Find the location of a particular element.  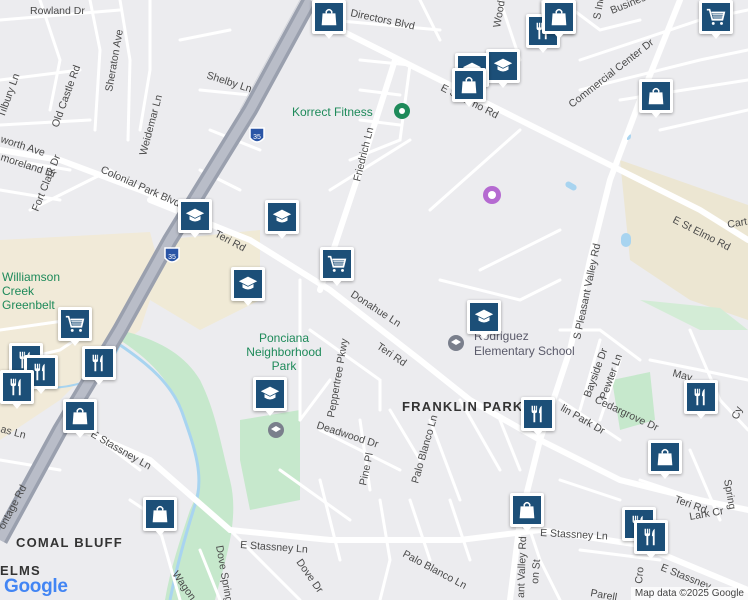

area-franklin-park: FRANKLIN PARK is located at coordinates (463, 406).